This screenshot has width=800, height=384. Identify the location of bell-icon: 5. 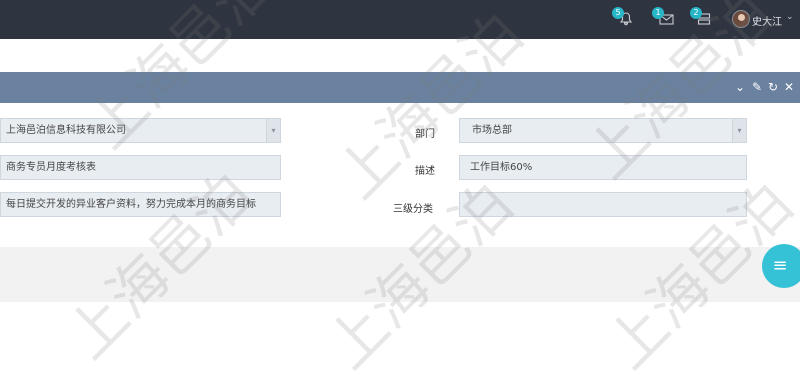
(623, 17).